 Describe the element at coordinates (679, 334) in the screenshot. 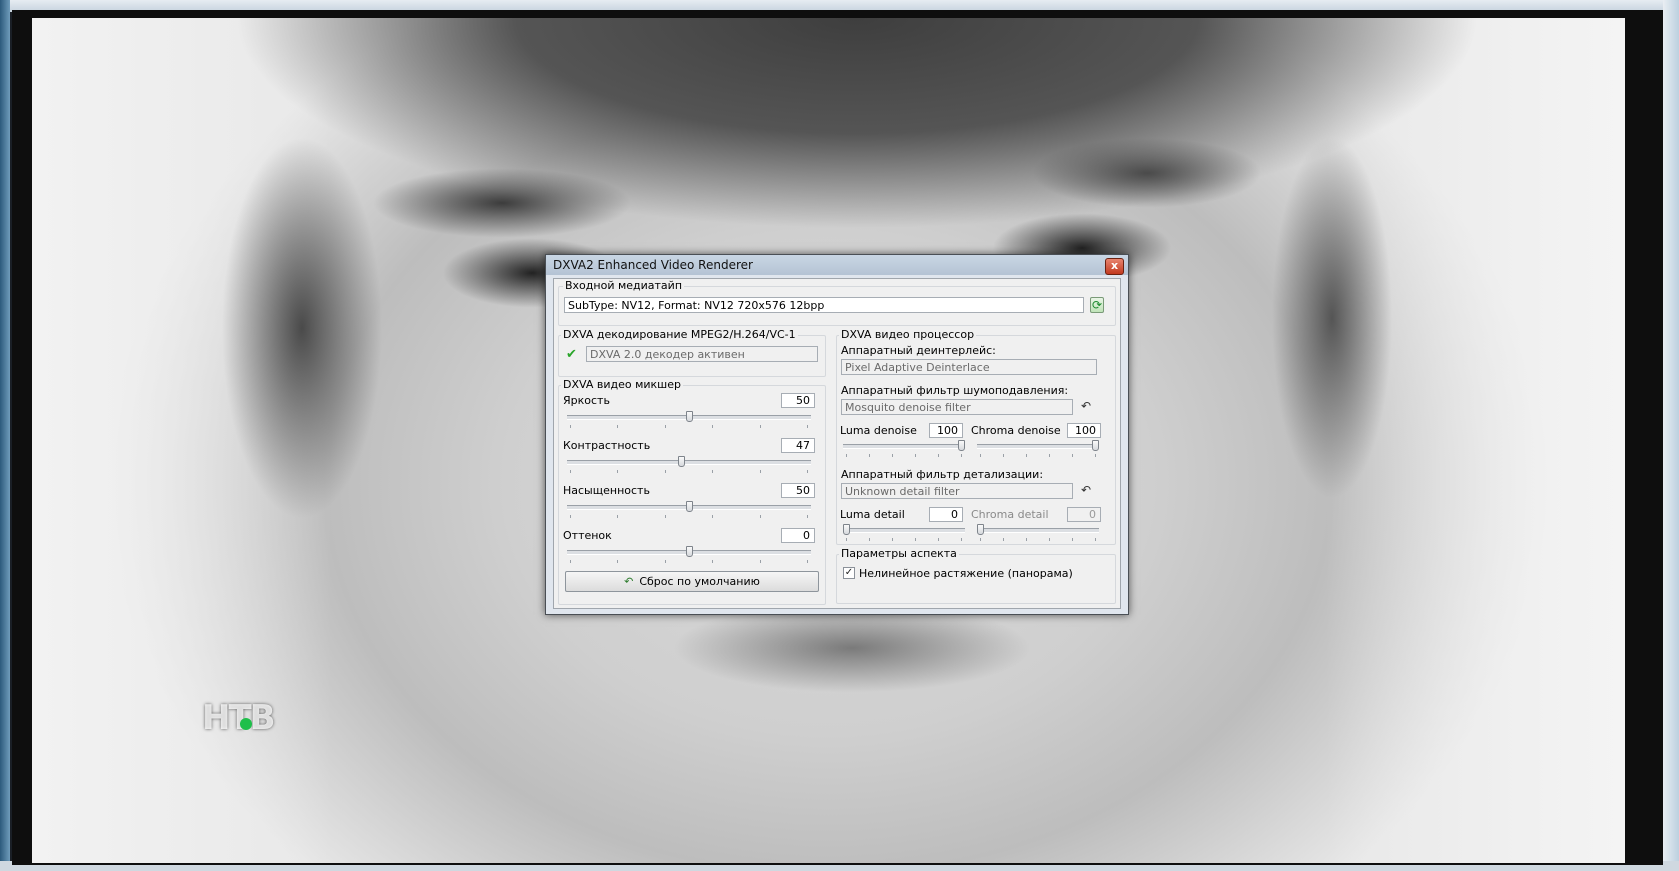

I see `dxva-decoding-label: DXVA декодирование MPEG2/H.264/VC-1` at that location.